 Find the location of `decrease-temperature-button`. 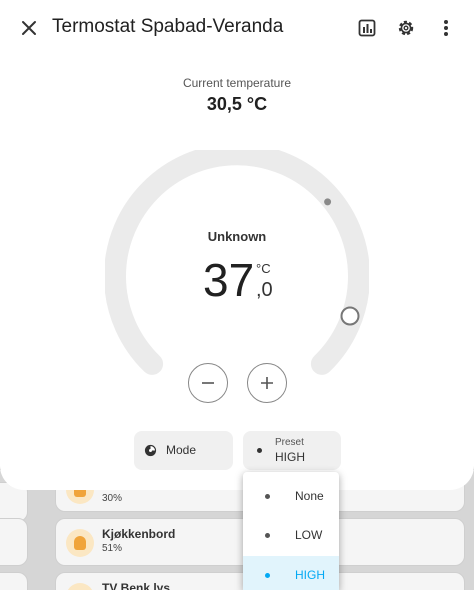

decrease-temperature-button is located at coordinates (208, 383).